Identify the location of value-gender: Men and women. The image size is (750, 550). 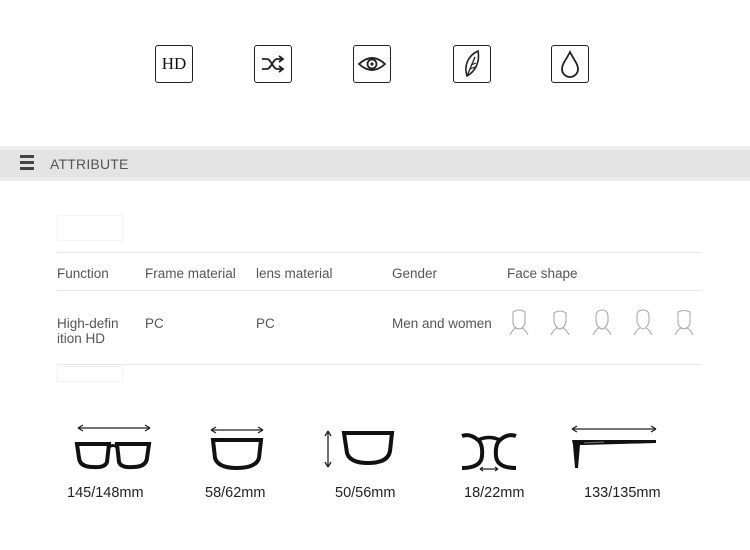
(442, 323).